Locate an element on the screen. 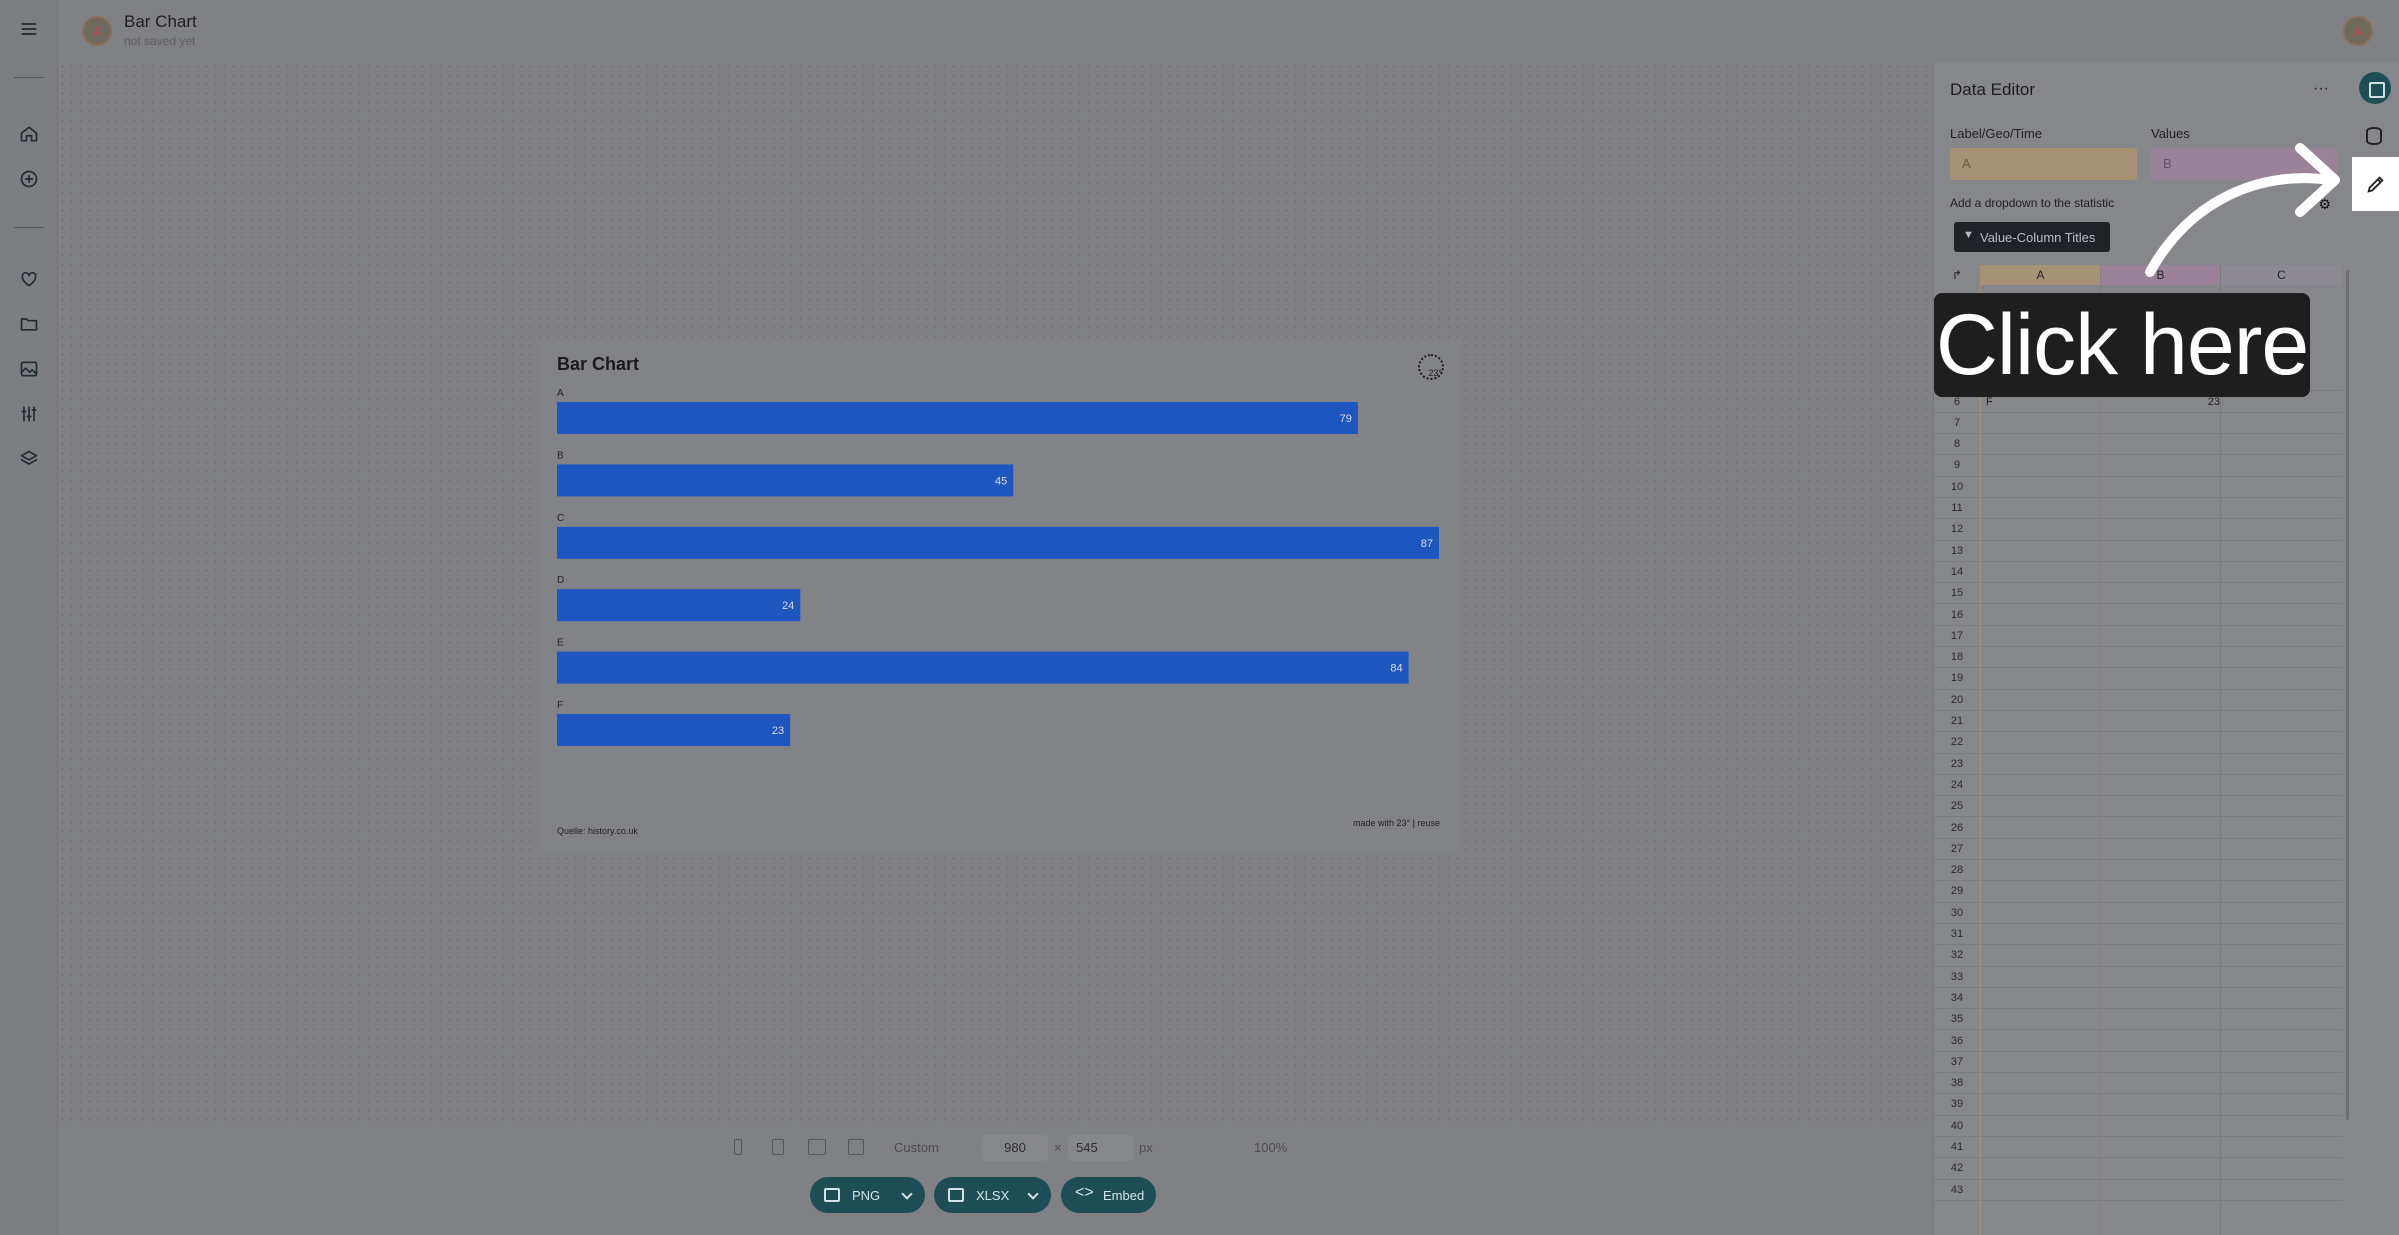 Image resolution: width=2399 pixels, height=1235 pixels. png-export-button: PNG is located at coordinates (867, 1195).